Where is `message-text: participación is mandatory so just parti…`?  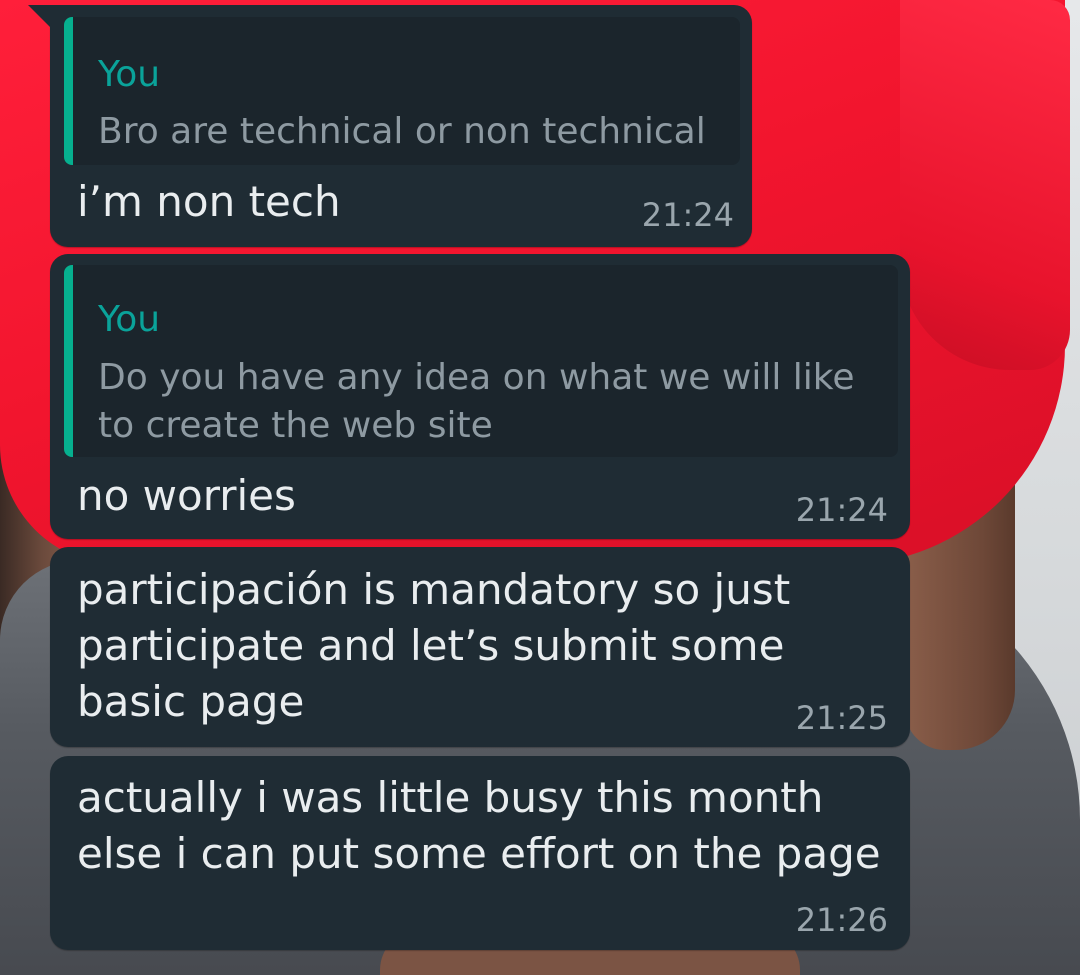 message-text: participación is mandatory so just parti… is located at coordinates (434, 645).